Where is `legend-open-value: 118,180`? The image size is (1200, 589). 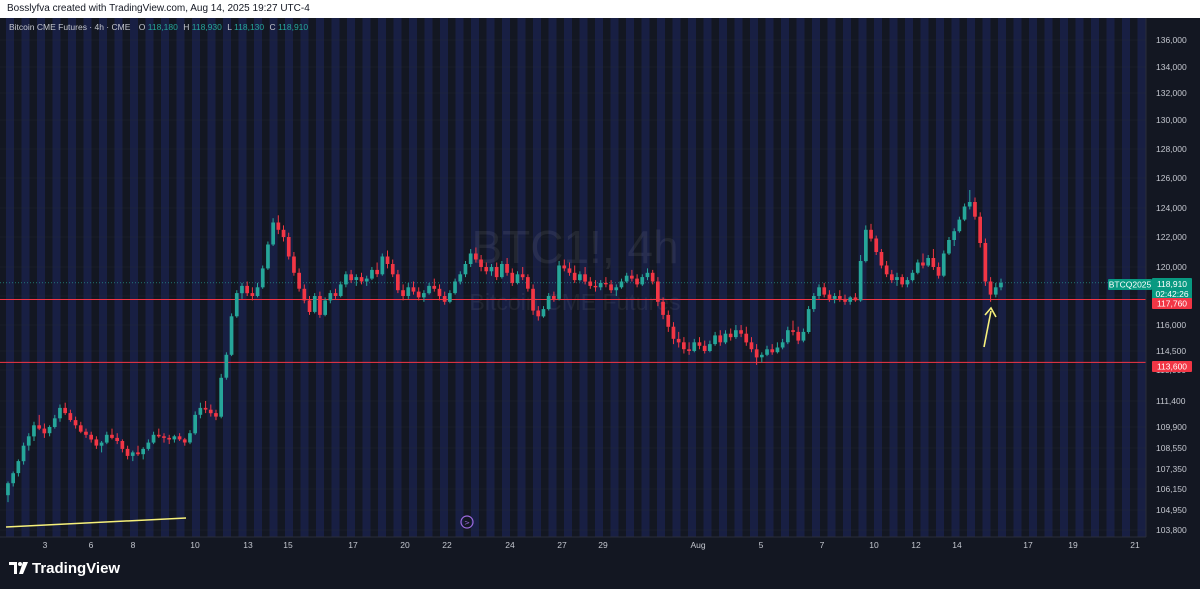 legend-open-value: 118,180 is located at coordinates (163, 27).